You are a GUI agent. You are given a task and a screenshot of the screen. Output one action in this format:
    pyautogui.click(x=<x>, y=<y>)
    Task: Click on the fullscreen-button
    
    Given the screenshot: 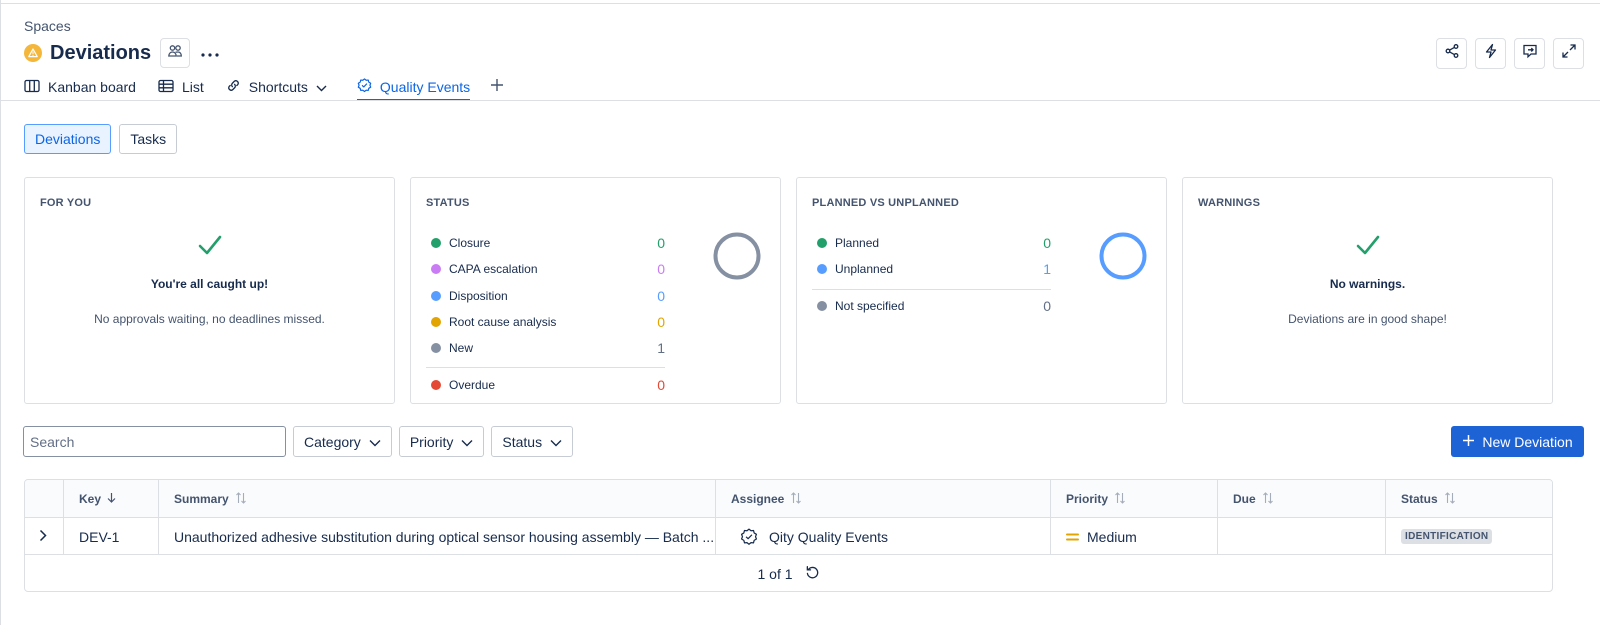 What is the action you would take?
    pyautogui.click(x=1568, y=53)
    